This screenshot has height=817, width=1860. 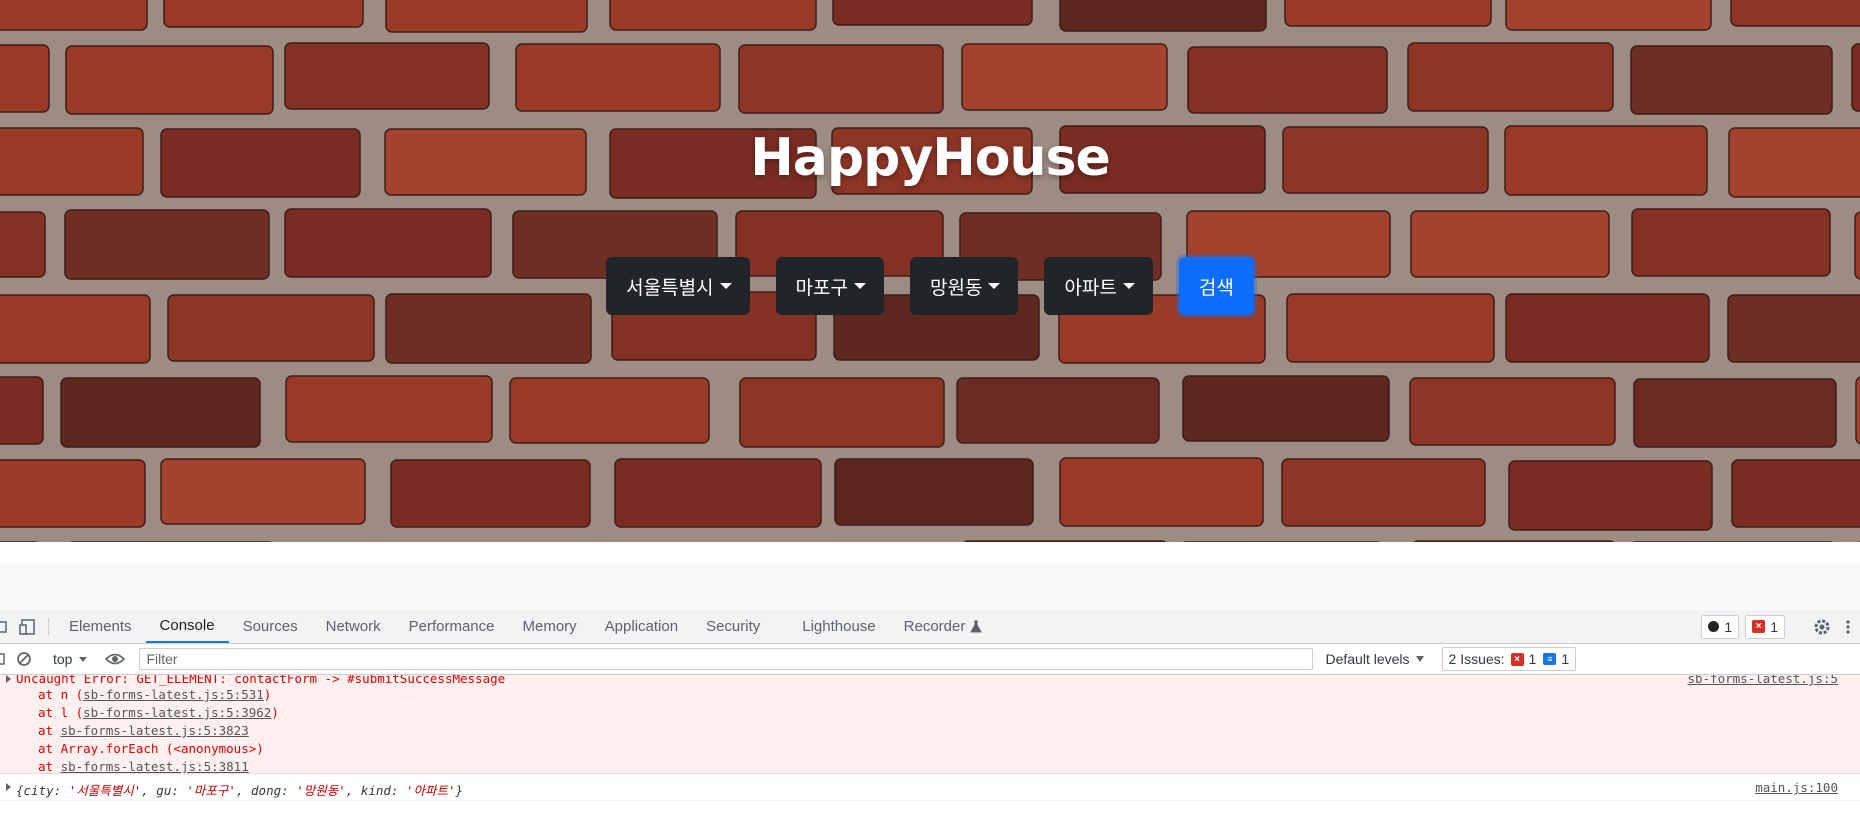 I want to click on city-dropdown: 서울특별시, so click(x=678, y=286).